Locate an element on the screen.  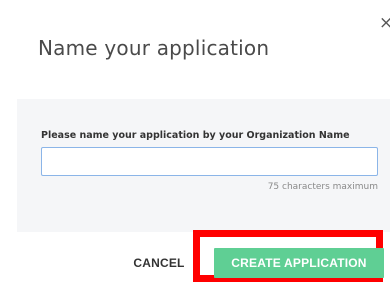
create-application-button: CREATE APPLICATION is located at coordinates (299, 263).